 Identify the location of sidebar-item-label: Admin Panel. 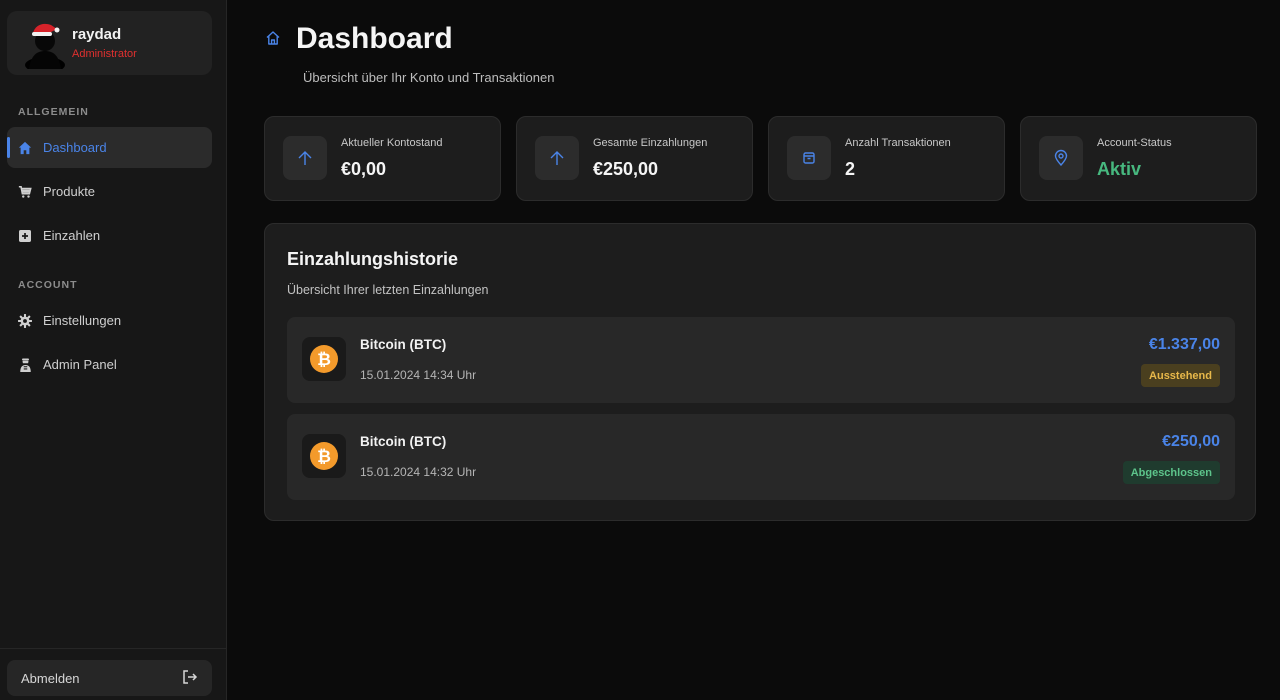
(80, 364).